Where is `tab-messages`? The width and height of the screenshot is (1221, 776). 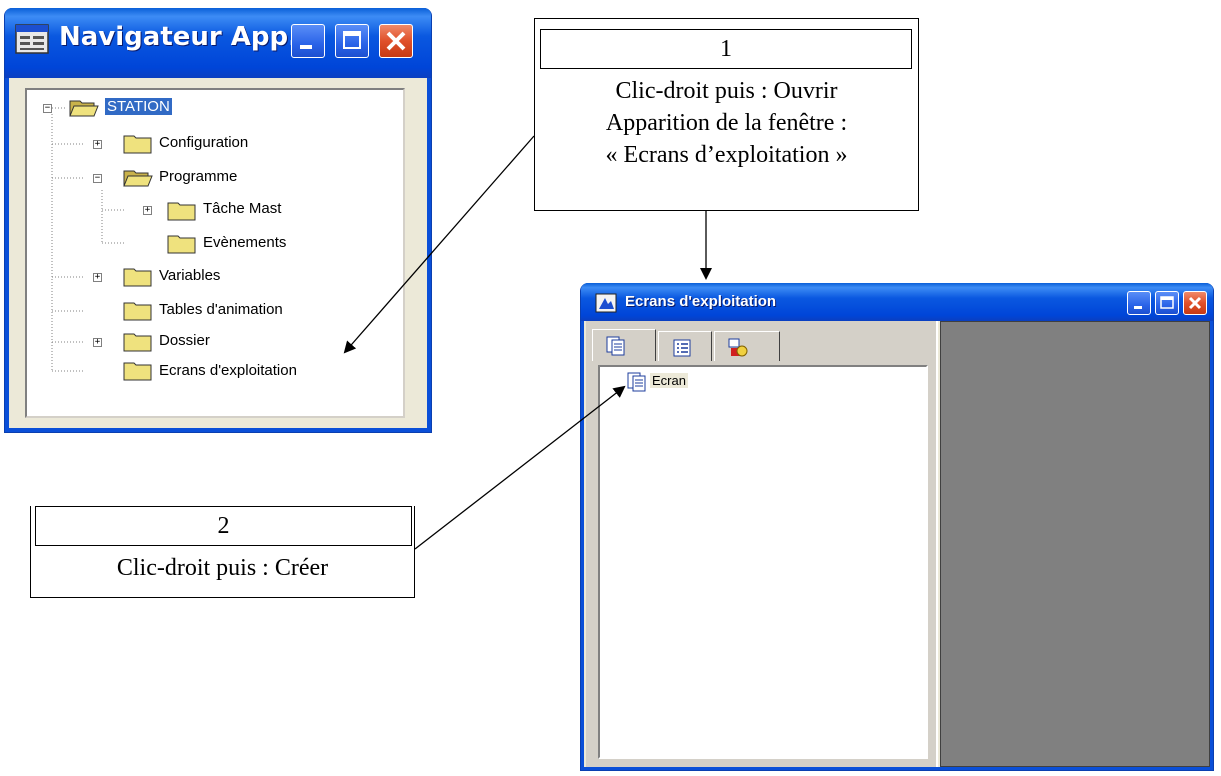
tab-messages is located at coordinates (685, 346).